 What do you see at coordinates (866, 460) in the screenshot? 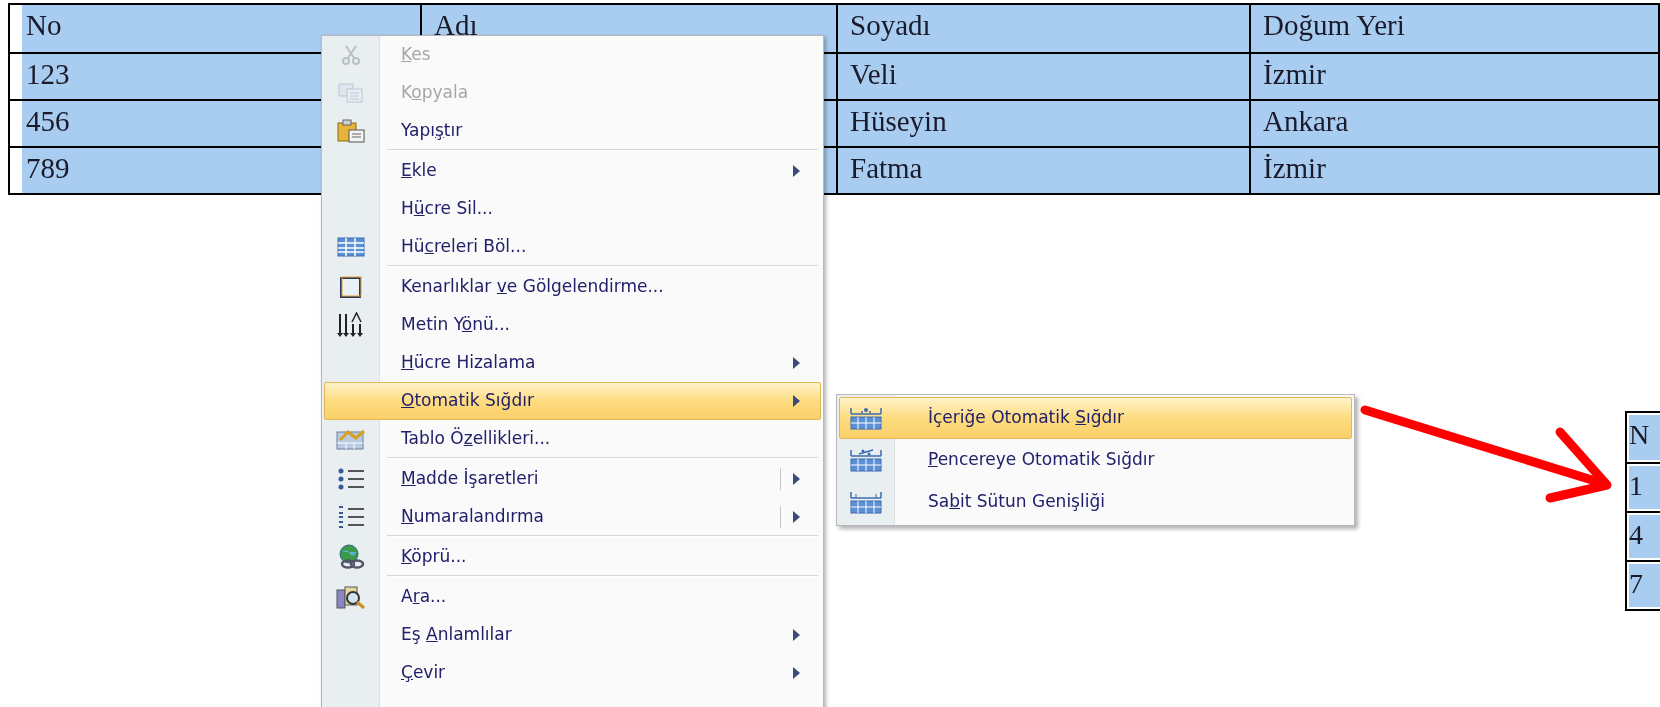
I see `autofit-window-icon` at bounding box center [866, 460].